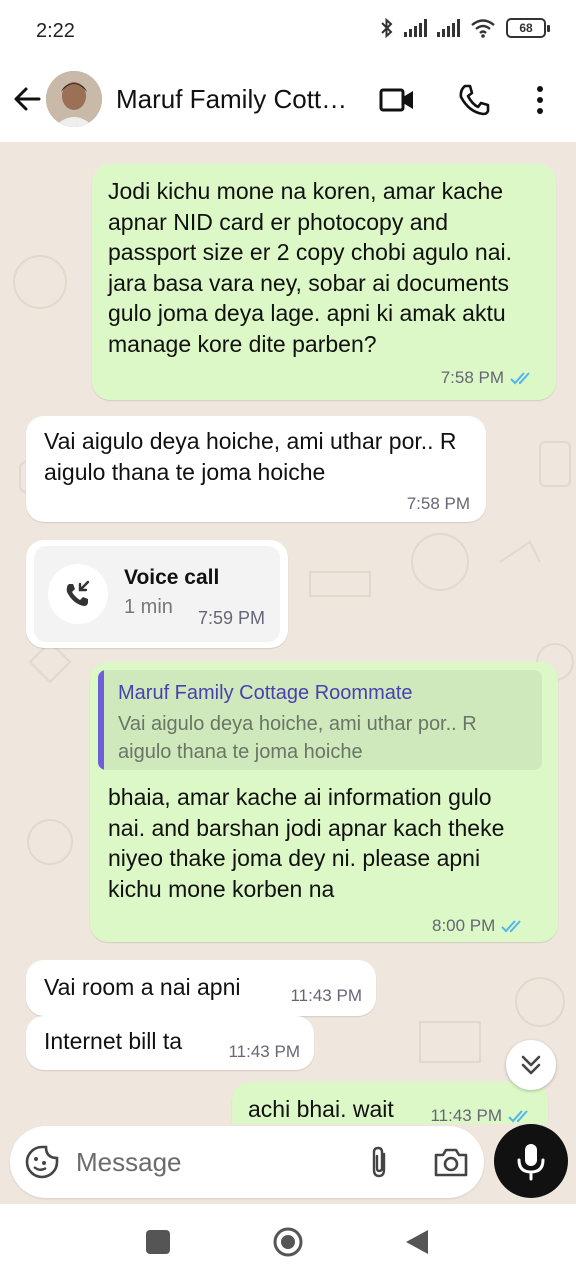 Image resolution: width=576 pixels, height=1280 pixels. I want to click on message-text: Vai room a nai apni, so click(142, 987).